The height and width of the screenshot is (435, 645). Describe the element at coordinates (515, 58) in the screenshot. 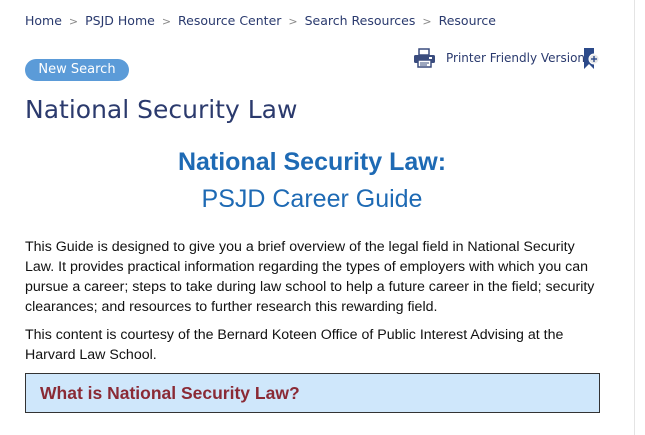

I see `printer-friendly-link: Printer Friendly Version` at that location.